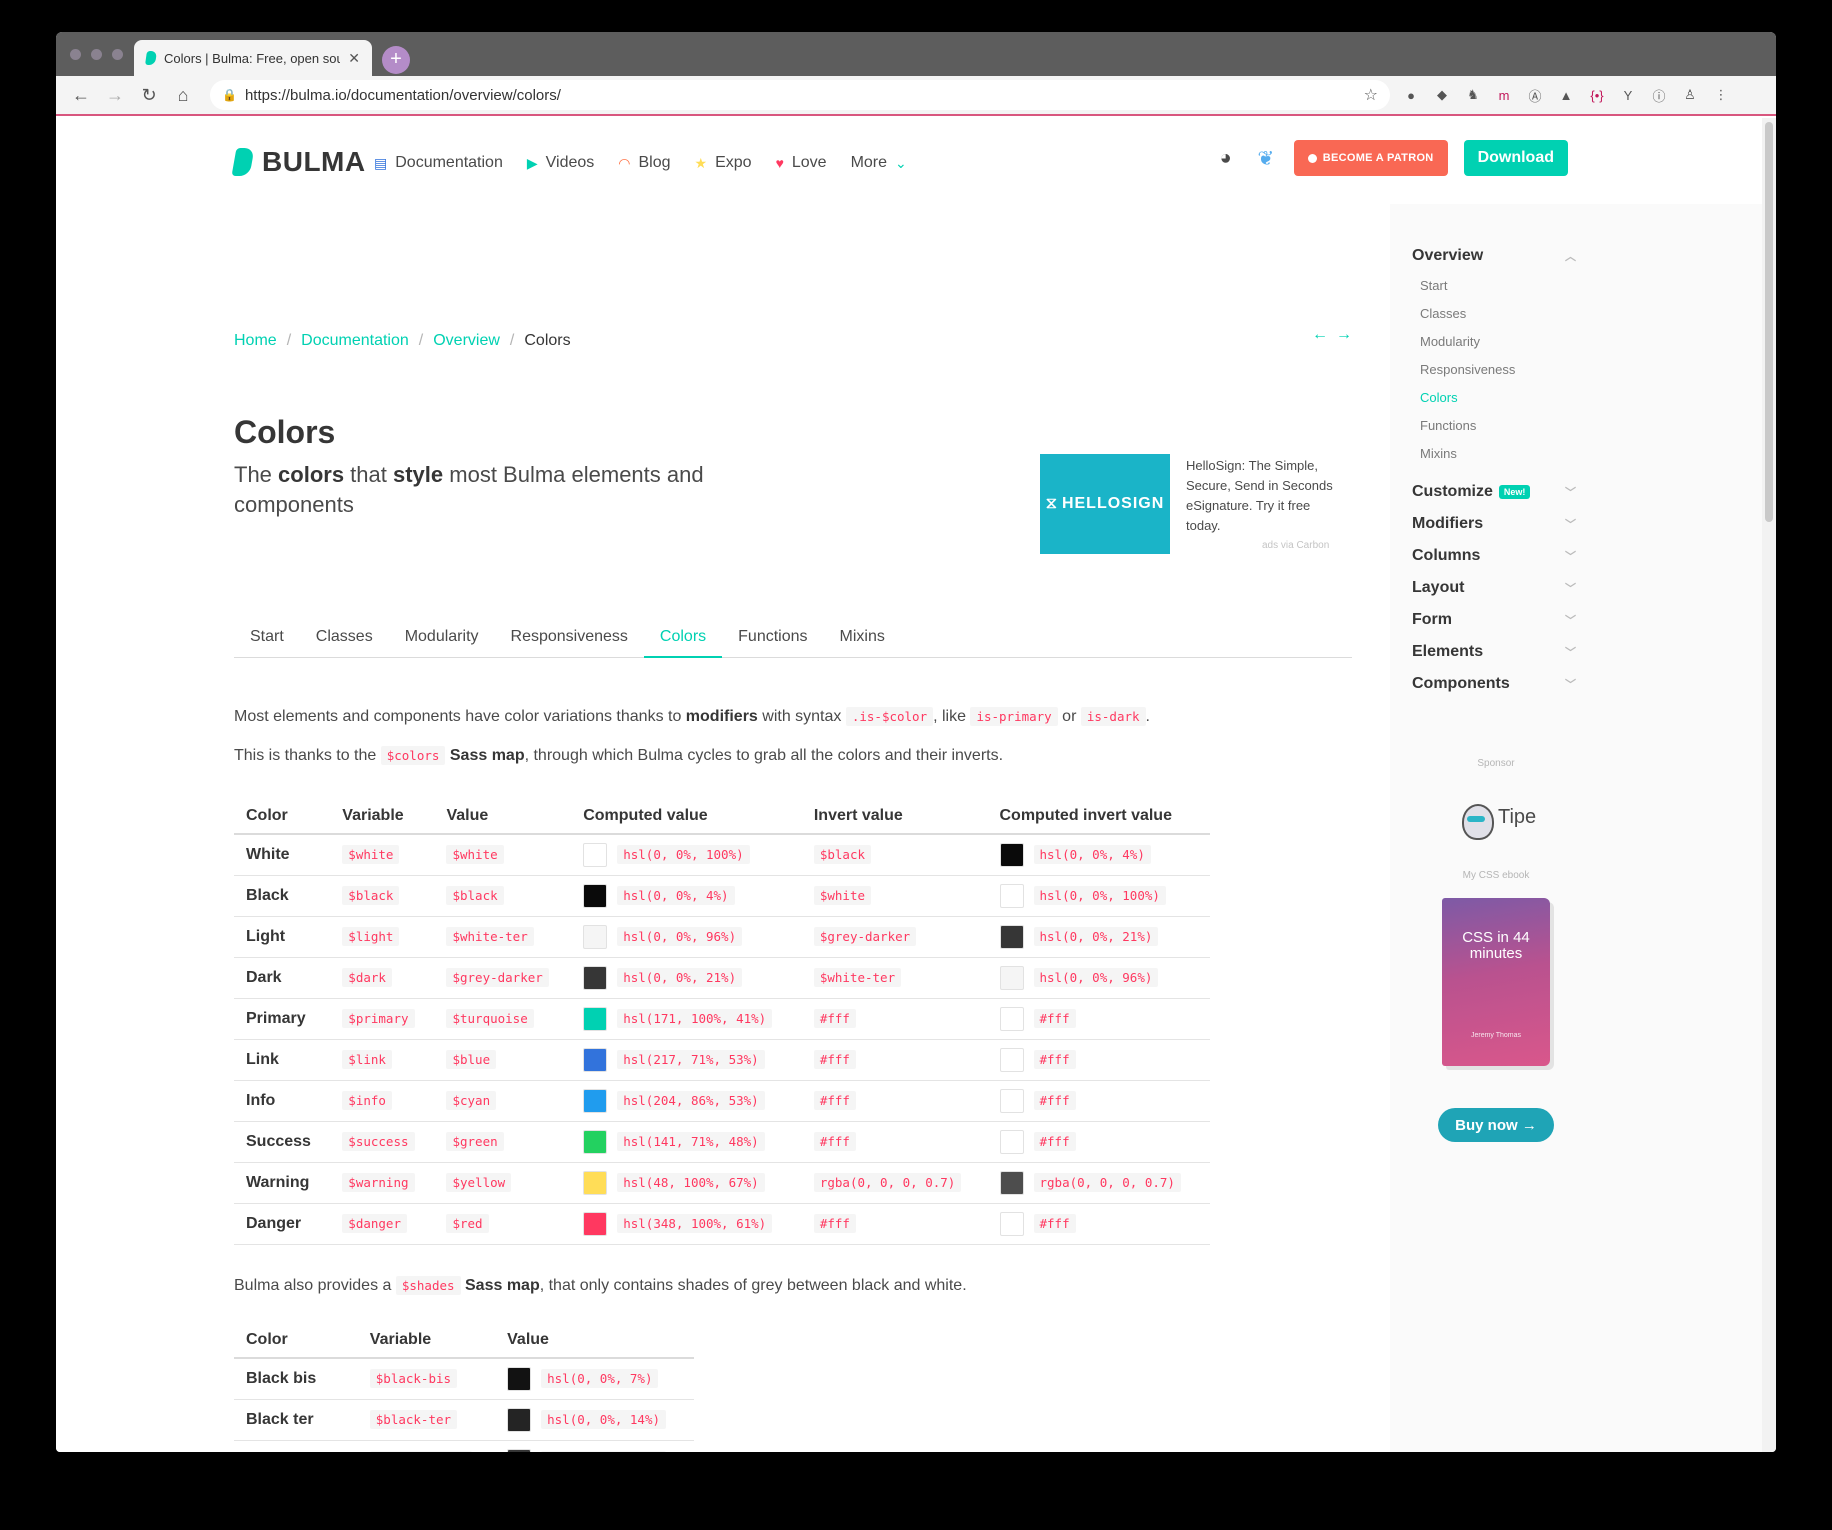 Image resolution: width=1832 pixels, height=1530 pixels. What do you see at coordinates (1494, 684) in the screenshot?
I see `sidebar-item-components: Components ﹀` at bounding box center [1494, 684].